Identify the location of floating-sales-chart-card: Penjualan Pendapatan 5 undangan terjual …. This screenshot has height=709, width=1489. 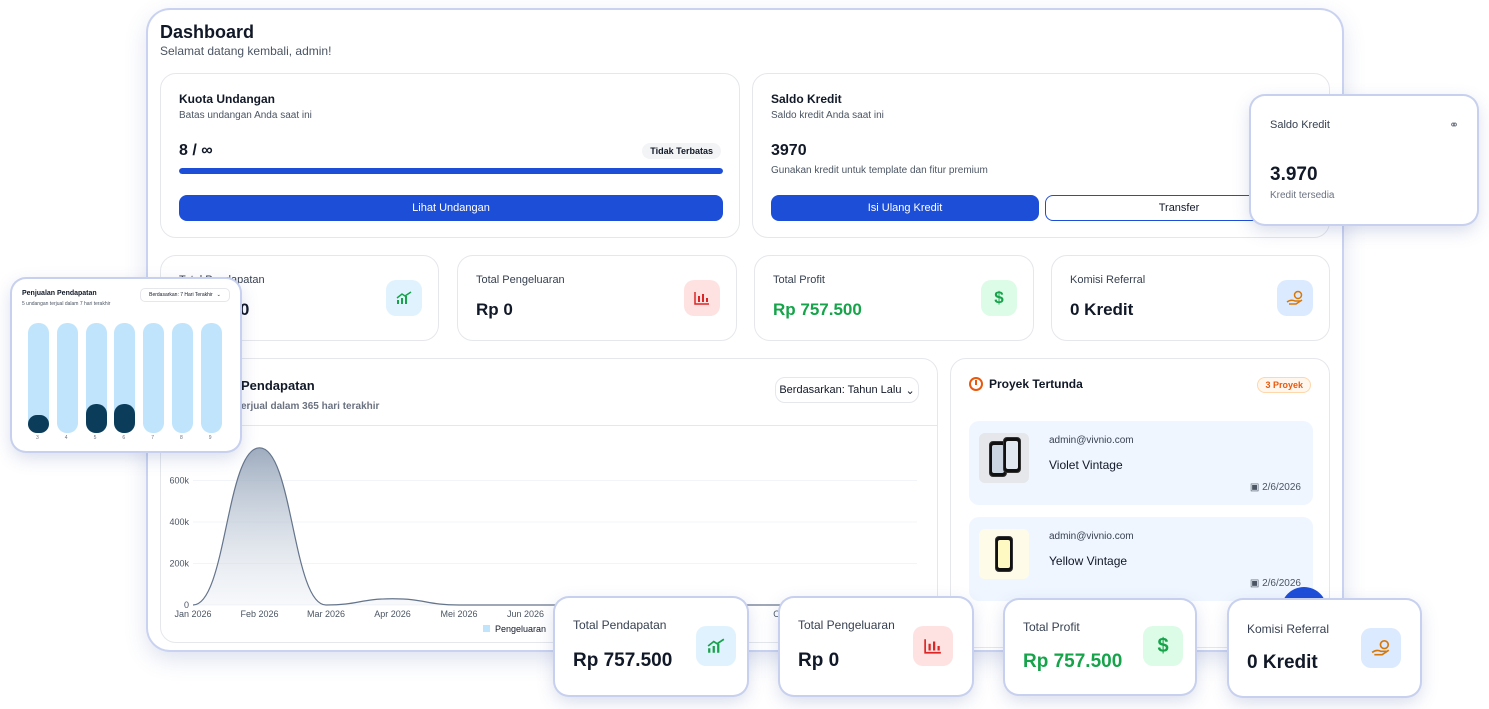
(126, 365).